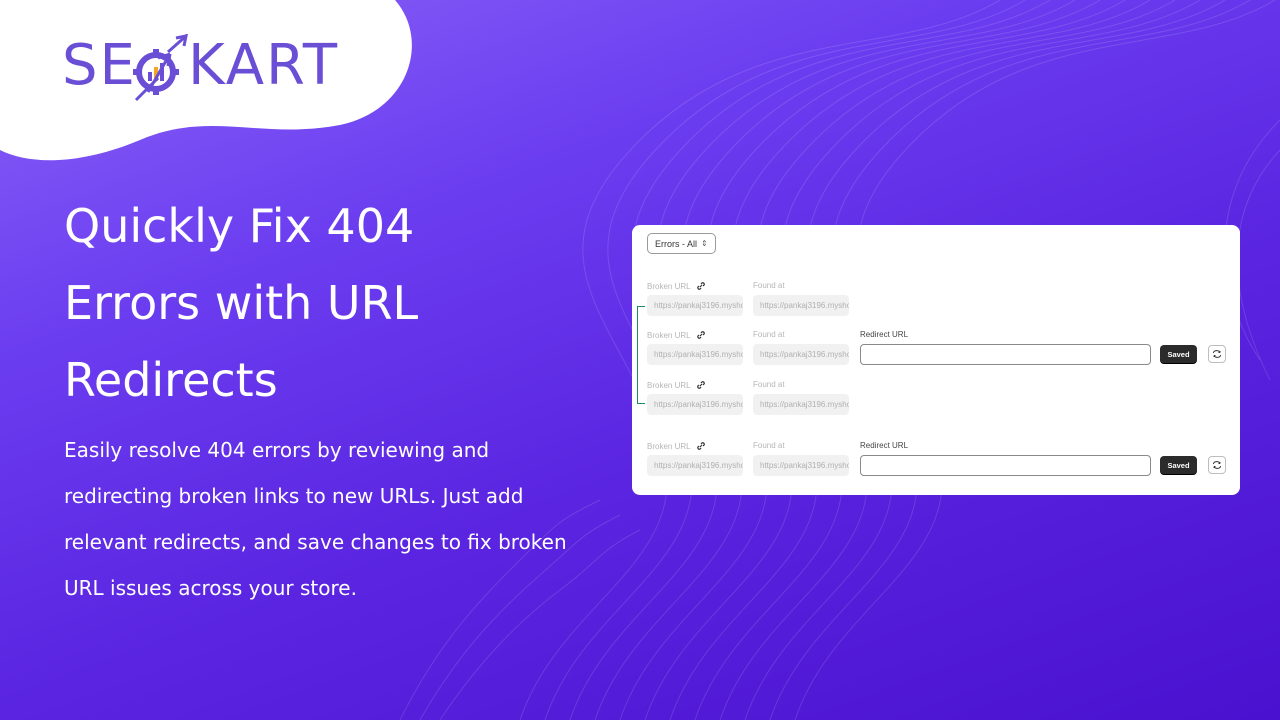 The image size is (1280, 720). I want to click on chevron-up-down-icon: ⇕, so click(704, 243).